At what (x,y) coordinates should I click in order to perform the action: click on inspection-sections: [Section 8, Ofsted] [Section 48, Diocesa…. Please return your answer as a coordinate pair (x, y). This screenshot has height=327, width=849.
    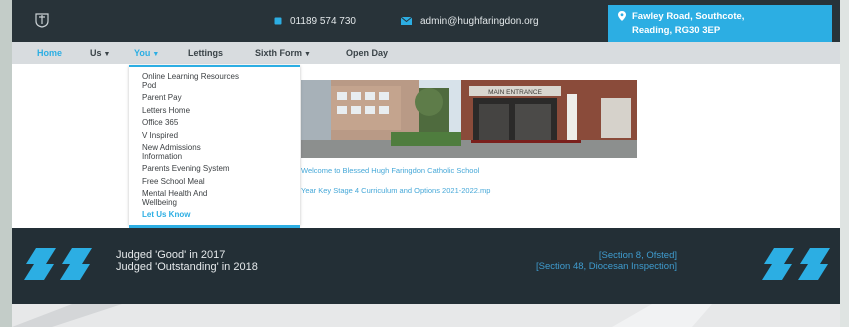
    Looking at the image, I should click on (606, 261).